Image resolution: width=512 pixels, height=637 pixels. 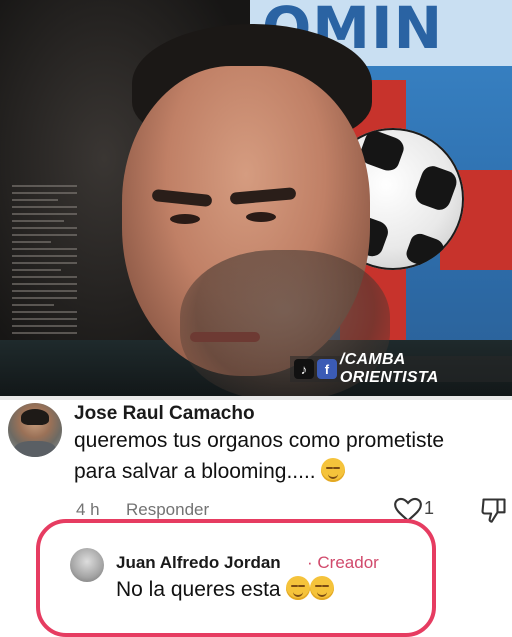 I want to click on badge-label: Creador, so click(x=348, y=562).